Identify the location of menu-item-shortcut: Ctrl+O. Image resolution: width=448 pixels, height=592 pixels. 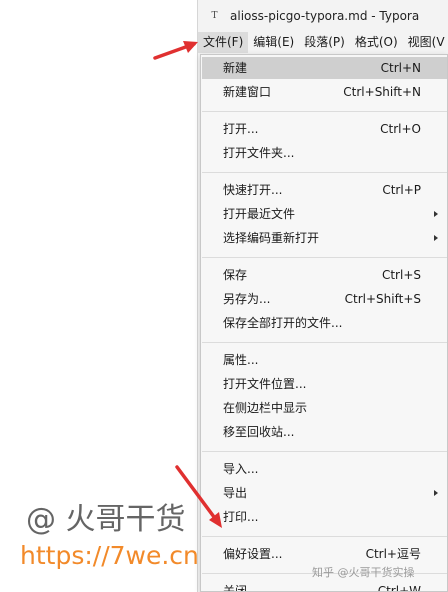
(400, 129).